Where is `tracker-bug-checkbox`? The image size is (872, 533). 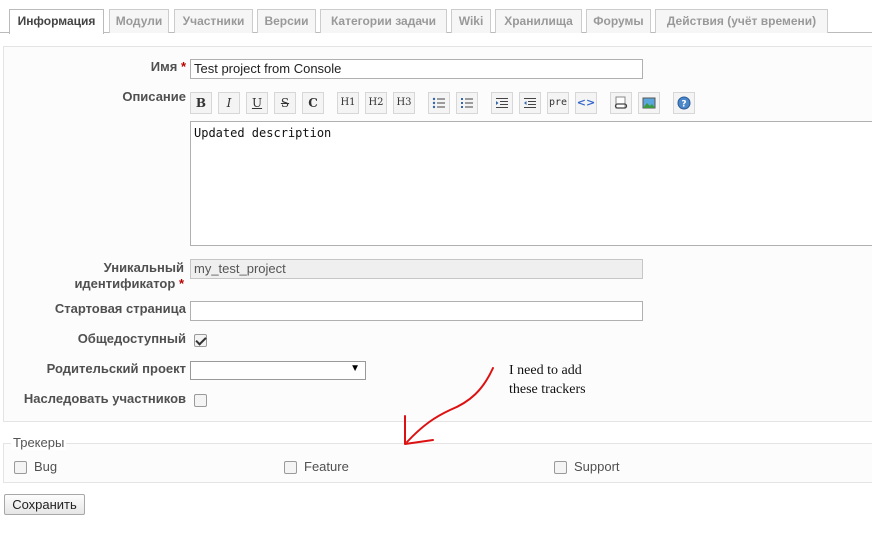 tracker-bug-checkbox is located at coordinates (20, 467).